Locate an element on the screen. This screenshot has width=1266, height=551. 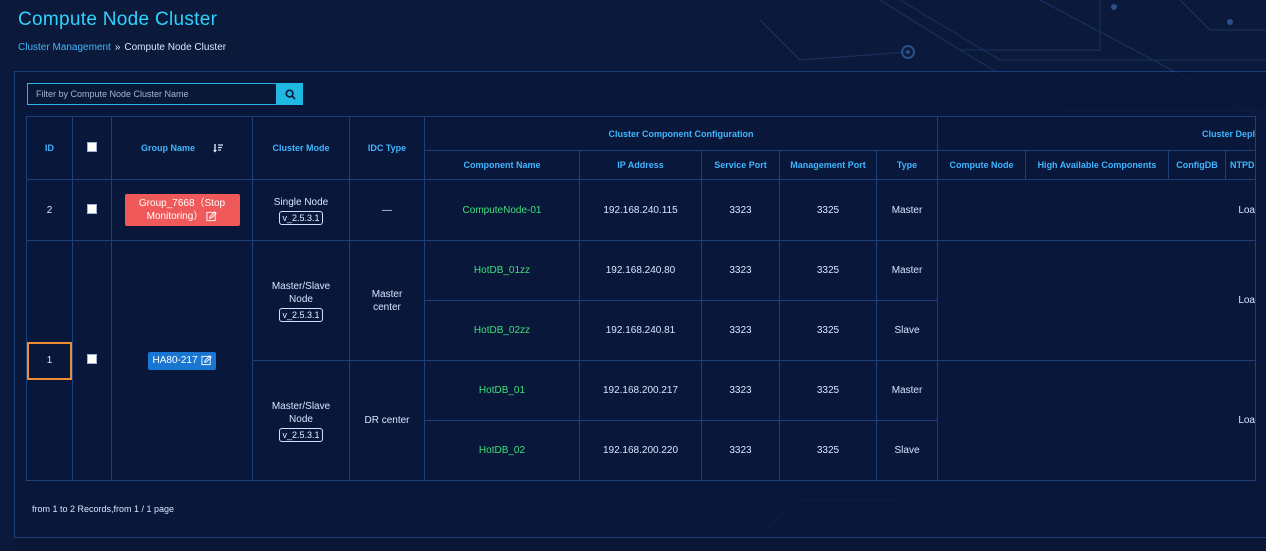
idc-type-cell: Master center is located at coordinates (387, 300).